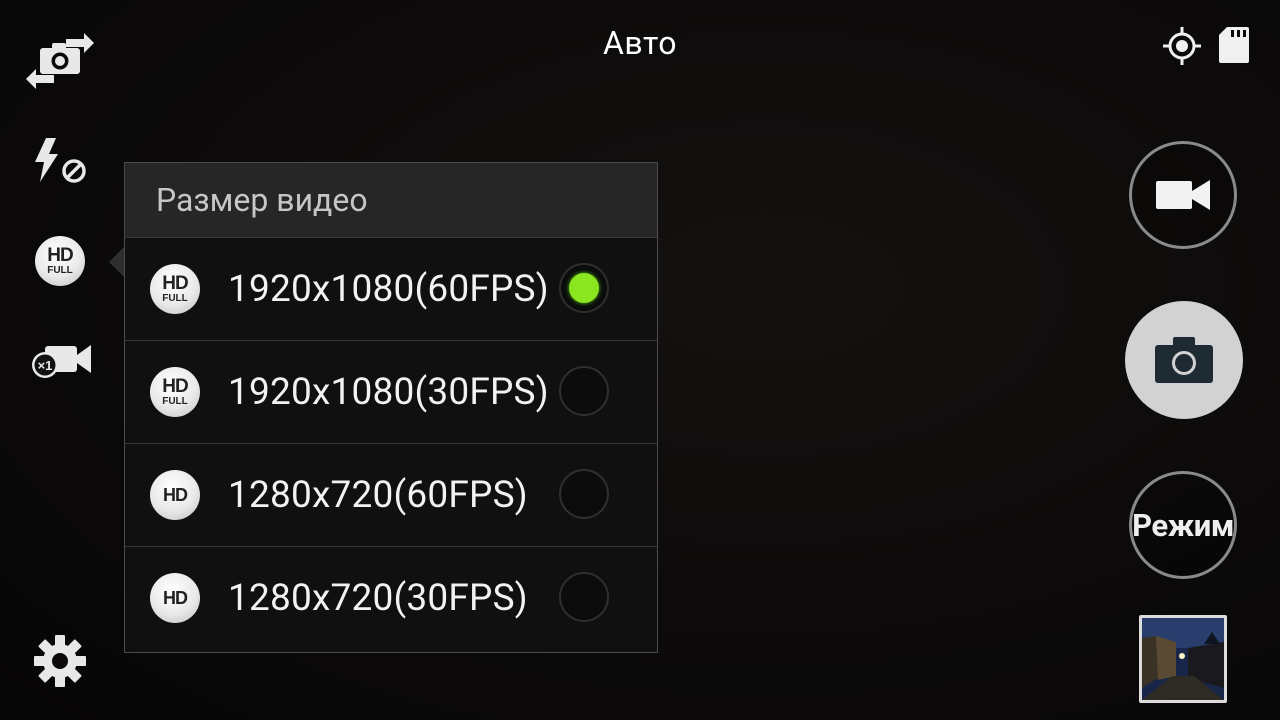 Image resolution: width=1280 pixels, height=720 pixels. What do you see at coordinates (116, 262) in the screenshot?
I see `popup-pointer` at bounding box center [116, 262].